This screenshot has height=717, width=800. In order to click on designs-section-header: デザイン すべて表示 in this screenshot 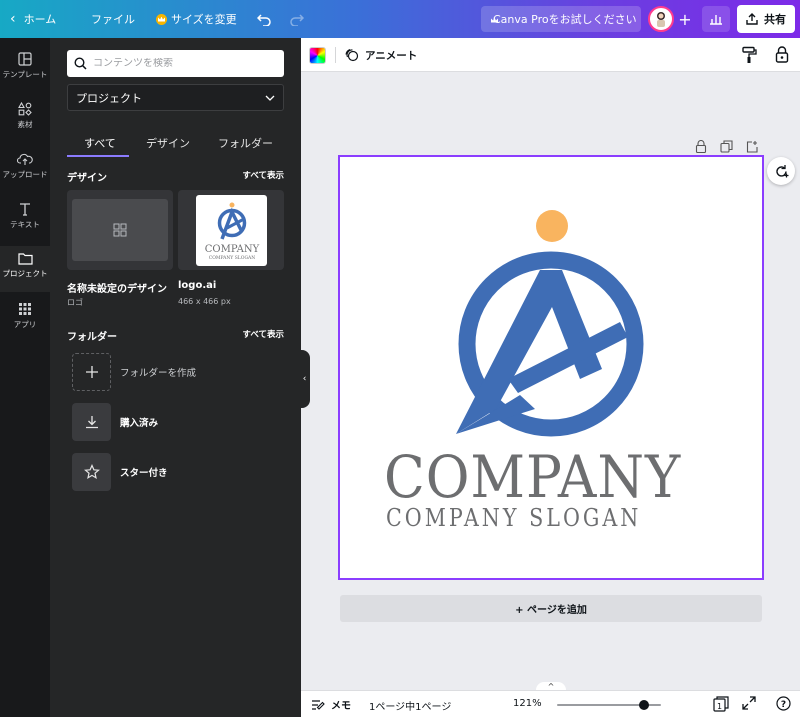, I will do `click(175, 176)`.